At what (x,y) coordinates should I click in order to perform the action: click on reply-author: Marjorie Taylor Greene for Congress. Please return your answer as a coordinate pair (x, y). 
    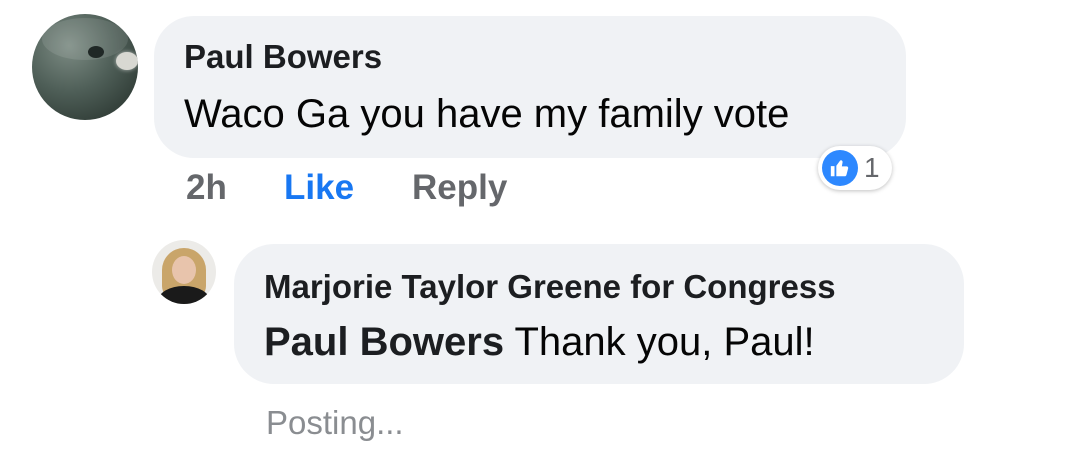
    Looking at the image, I should click on (550, 287).